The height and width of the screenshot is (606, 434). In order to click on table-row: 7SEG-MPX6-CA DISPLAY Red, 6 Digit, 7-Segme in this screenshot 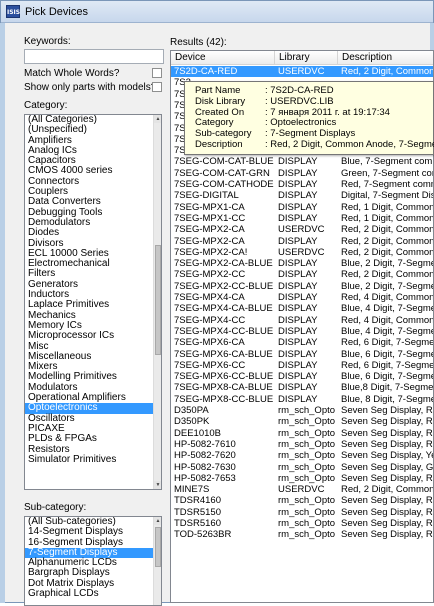, I will do `click(302, 343)`.